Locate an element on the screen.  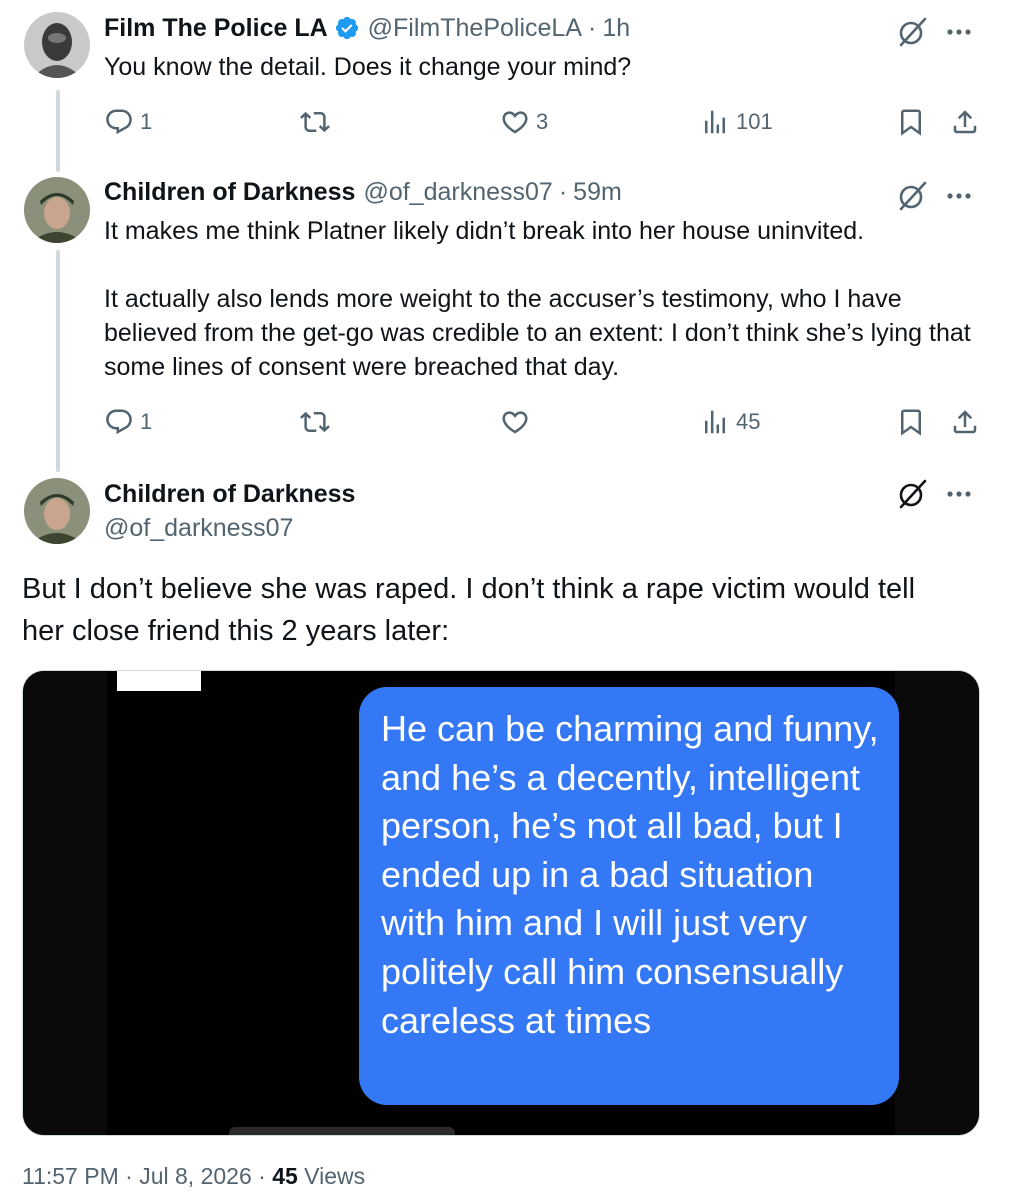
footer-time: 11:57 PM is located at coordinates (70, 1176).